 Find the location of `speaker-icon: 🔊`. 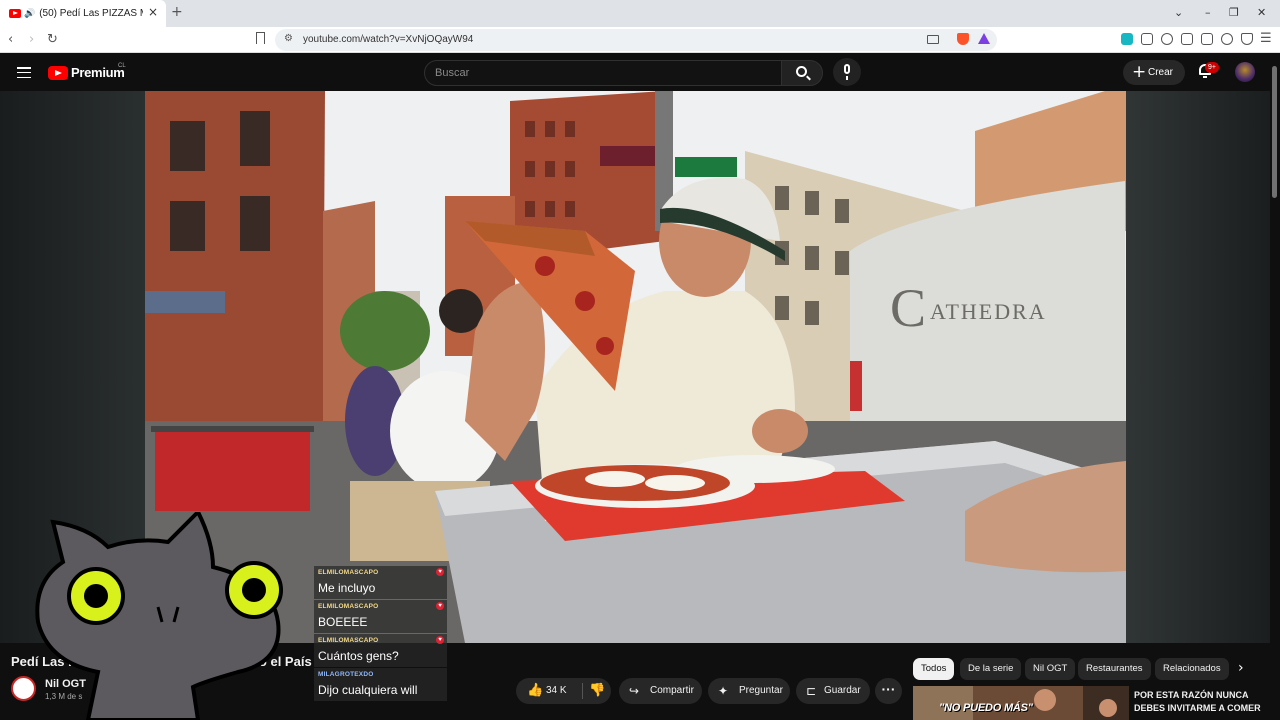

speaker-icon: 🔊 is located at coordinates (29, 14).